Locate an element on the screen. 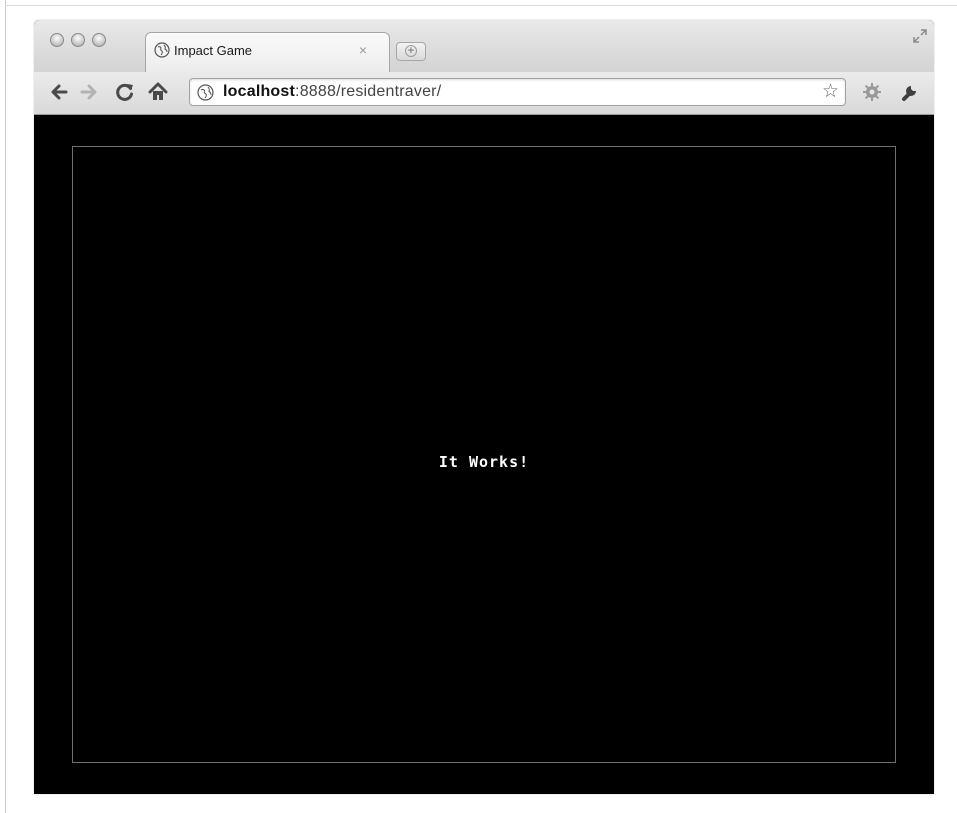  gear-icon is located at coordinates (872, 92).